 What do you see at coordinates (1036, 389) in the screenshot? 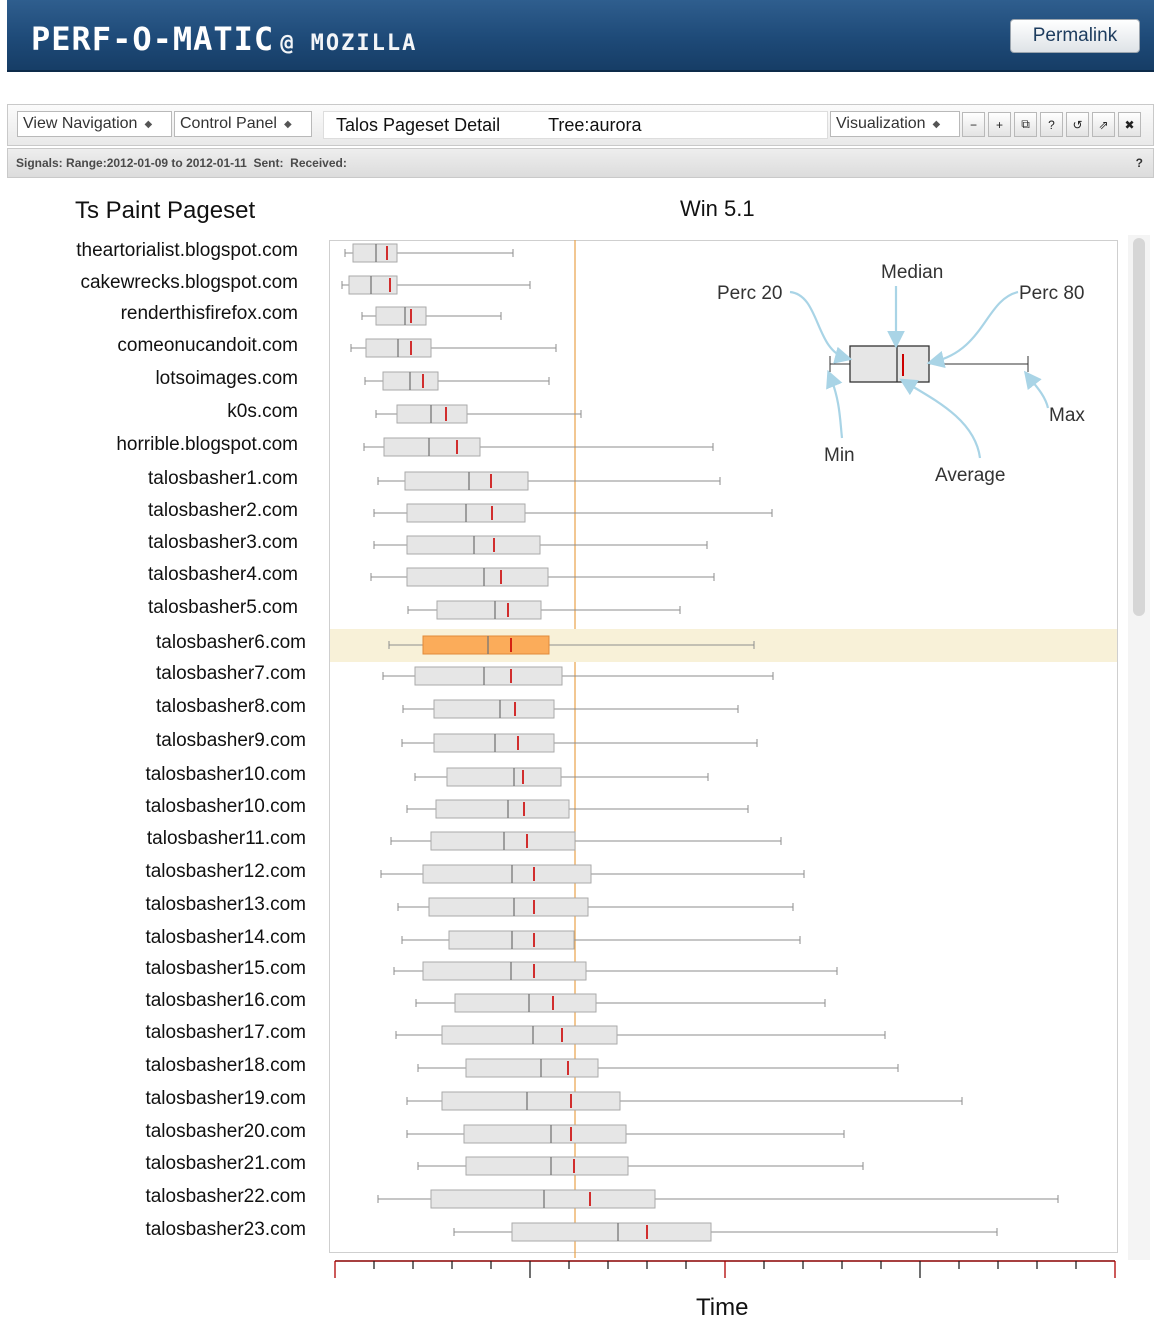
I see `arrow-max` at bounding box center [1036, 389].